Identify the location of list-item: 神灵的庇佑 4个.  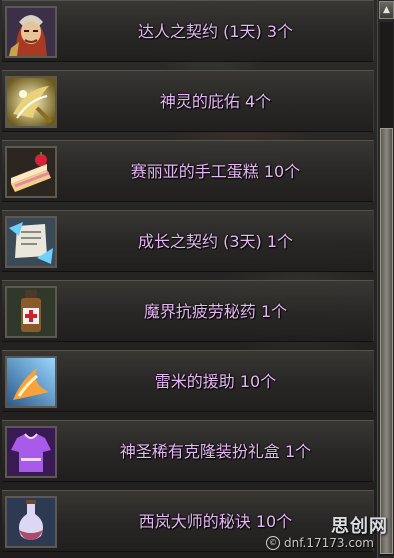
(188, 101).